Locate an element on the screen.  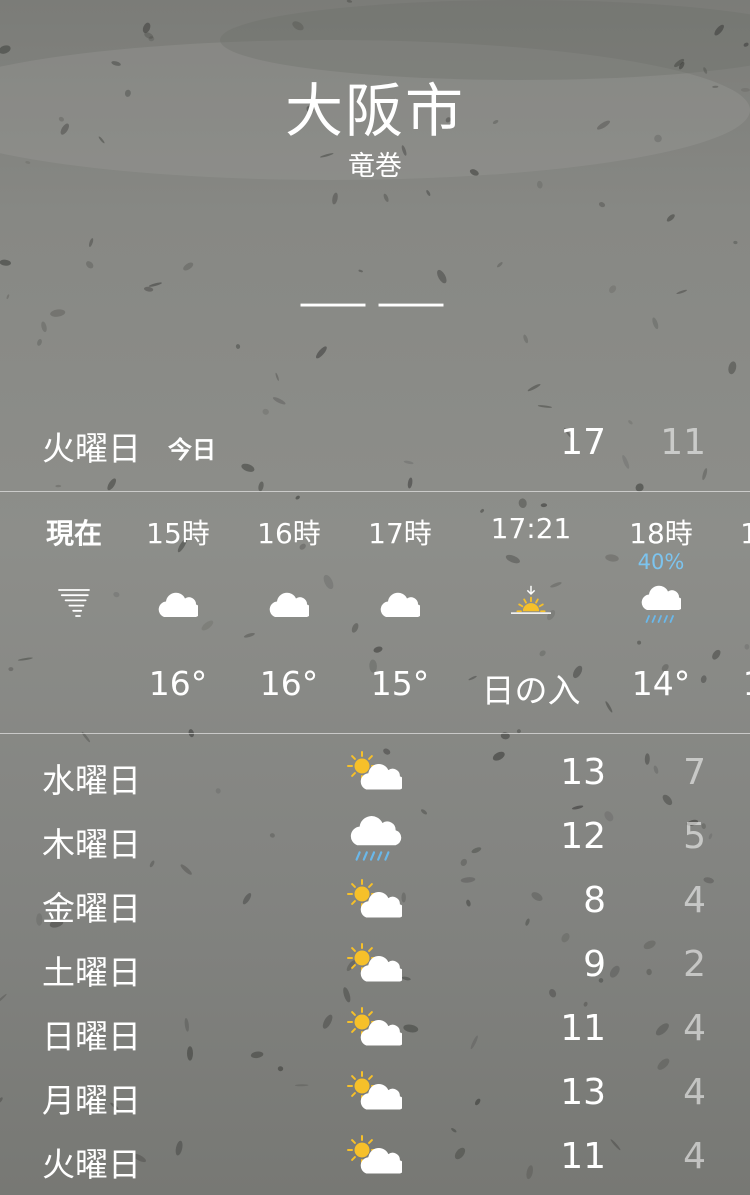
hourly-item: 15時 16° is located at coordinates (178, 612).